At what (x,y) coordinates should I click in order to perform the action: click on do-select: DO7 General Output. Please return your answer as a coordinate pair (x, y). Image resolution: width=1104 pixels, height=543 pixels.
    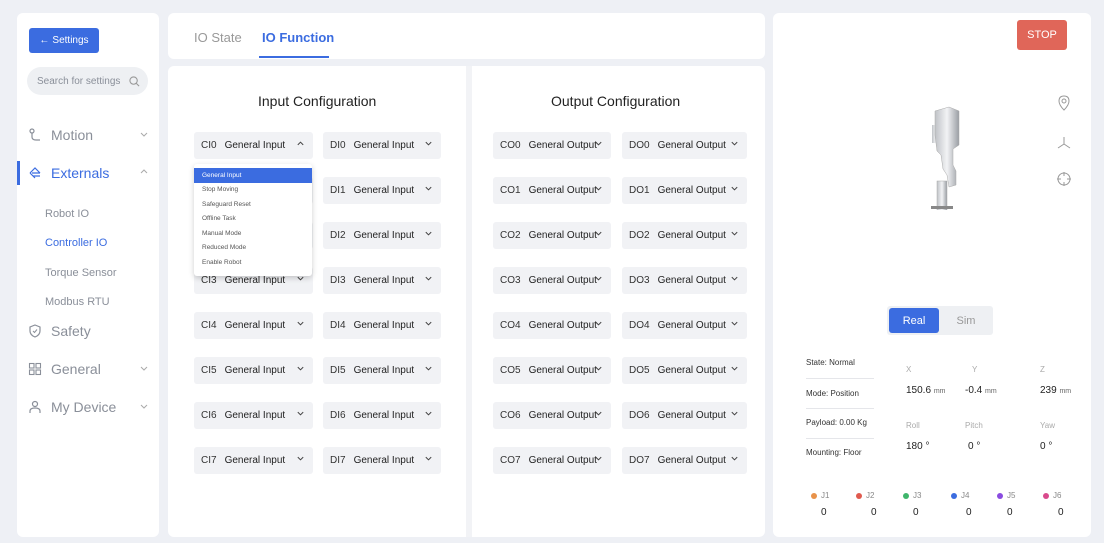
    Looking at the image, I should click on (684, 460).